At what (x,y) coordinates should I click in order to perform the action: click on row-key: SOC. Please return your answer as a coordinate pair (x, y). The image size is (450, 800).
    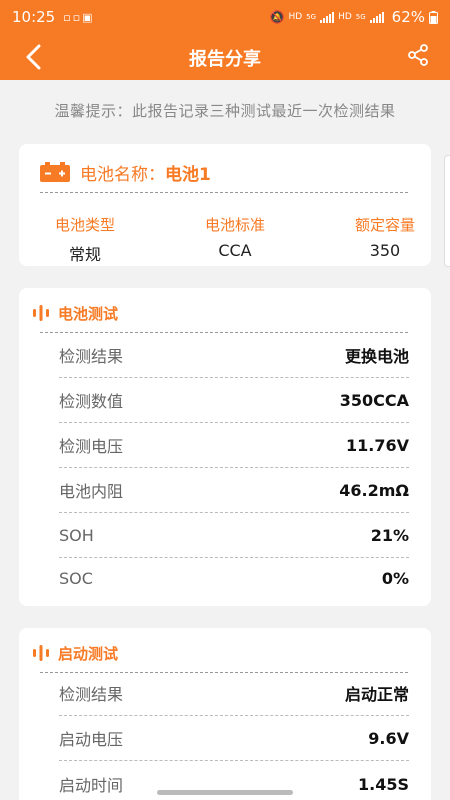
    Looking at the image, I should click on (76, 578).